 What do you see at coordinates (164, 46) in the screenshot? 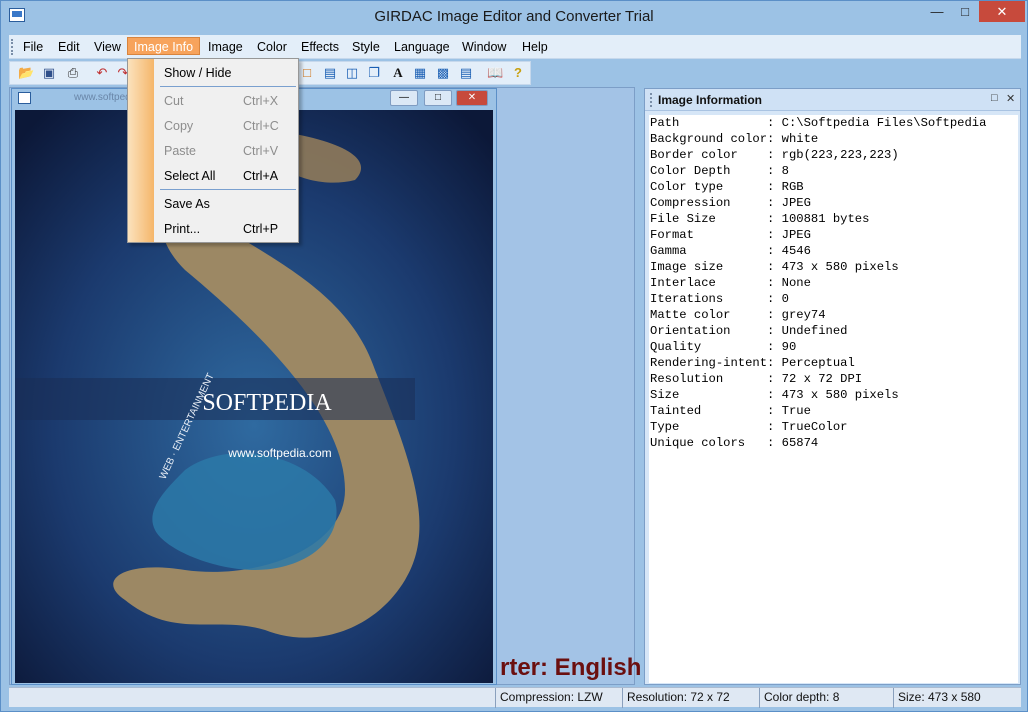
I see `menu-image-info: Image Info` at bounding box center [164, 46].